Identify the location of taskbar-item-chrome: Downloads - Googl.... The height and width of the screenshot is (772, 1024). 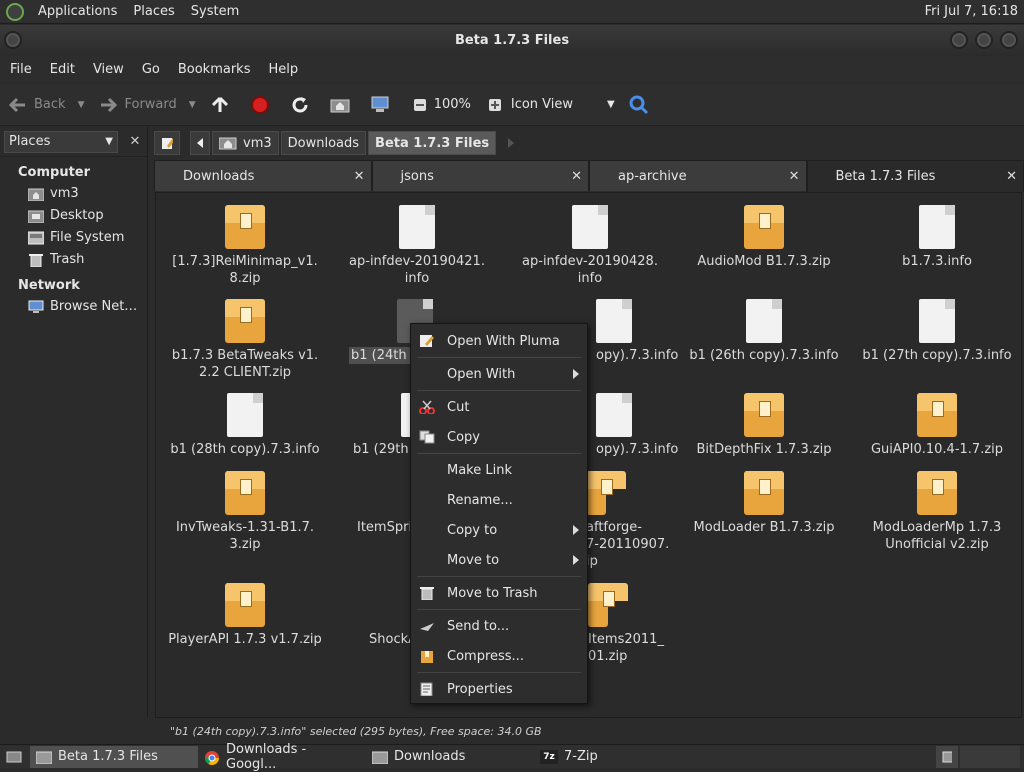
(282, 757).